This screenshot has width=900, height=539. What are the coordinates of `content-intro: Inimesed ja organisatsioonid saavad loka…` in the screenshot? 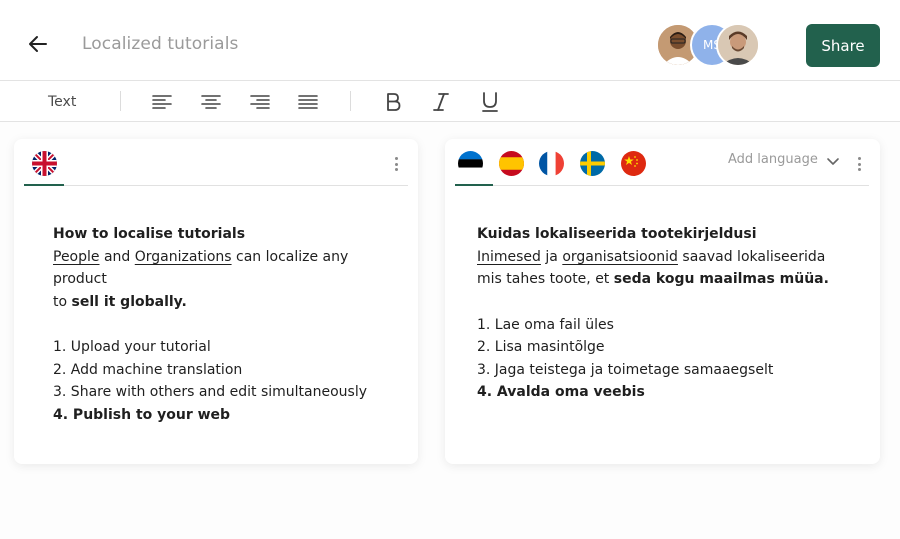 It's located at (651, 256).